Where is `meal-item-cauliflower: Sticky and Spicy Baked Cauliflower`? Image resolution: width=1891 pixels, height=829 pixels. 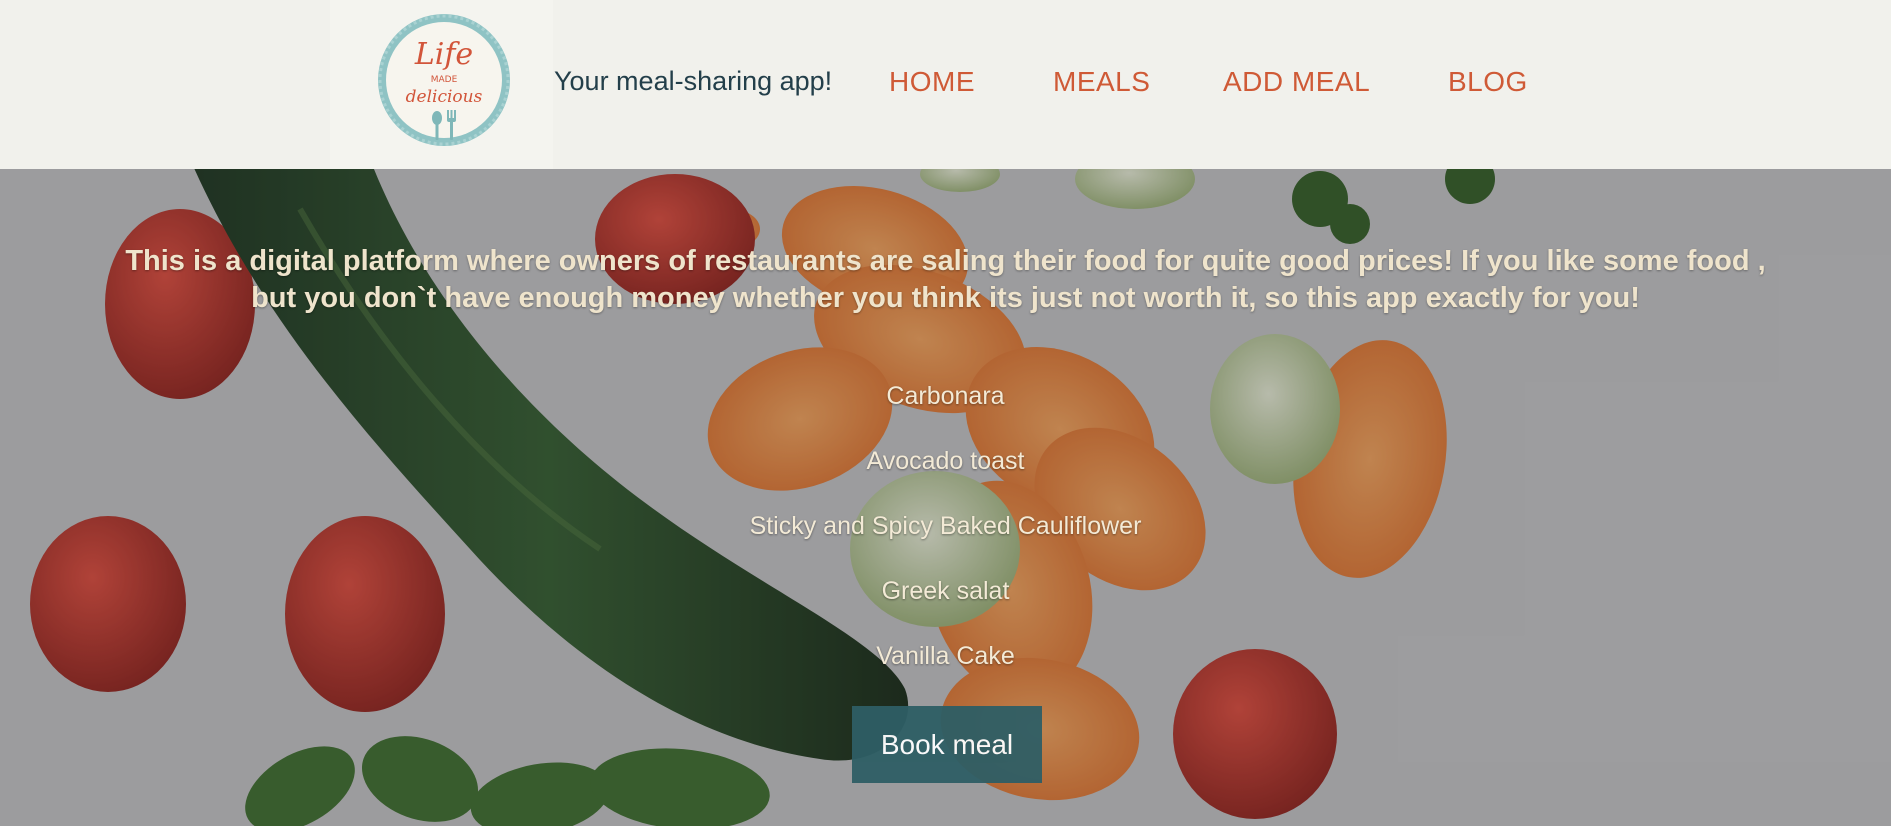
meal-item-cauliflower: Sticky and Spicy Baked Cauliflower is located at coordinates (945, 543).